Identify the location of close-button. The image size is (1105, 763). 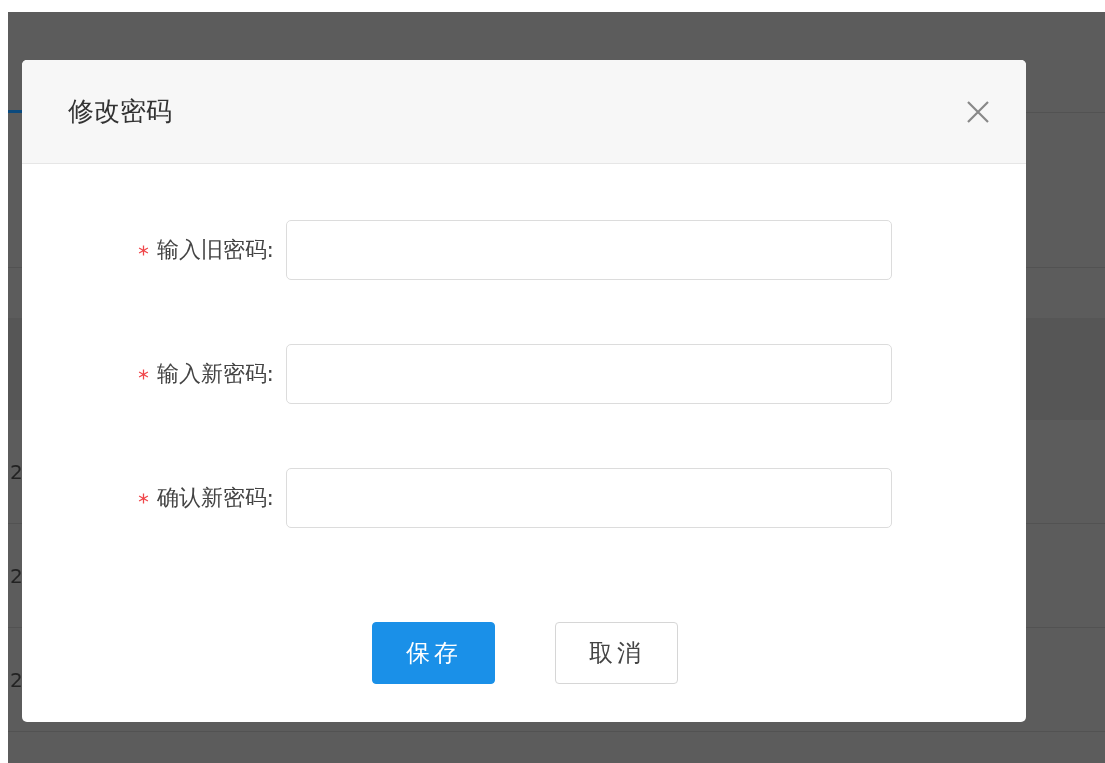
(978, 111).